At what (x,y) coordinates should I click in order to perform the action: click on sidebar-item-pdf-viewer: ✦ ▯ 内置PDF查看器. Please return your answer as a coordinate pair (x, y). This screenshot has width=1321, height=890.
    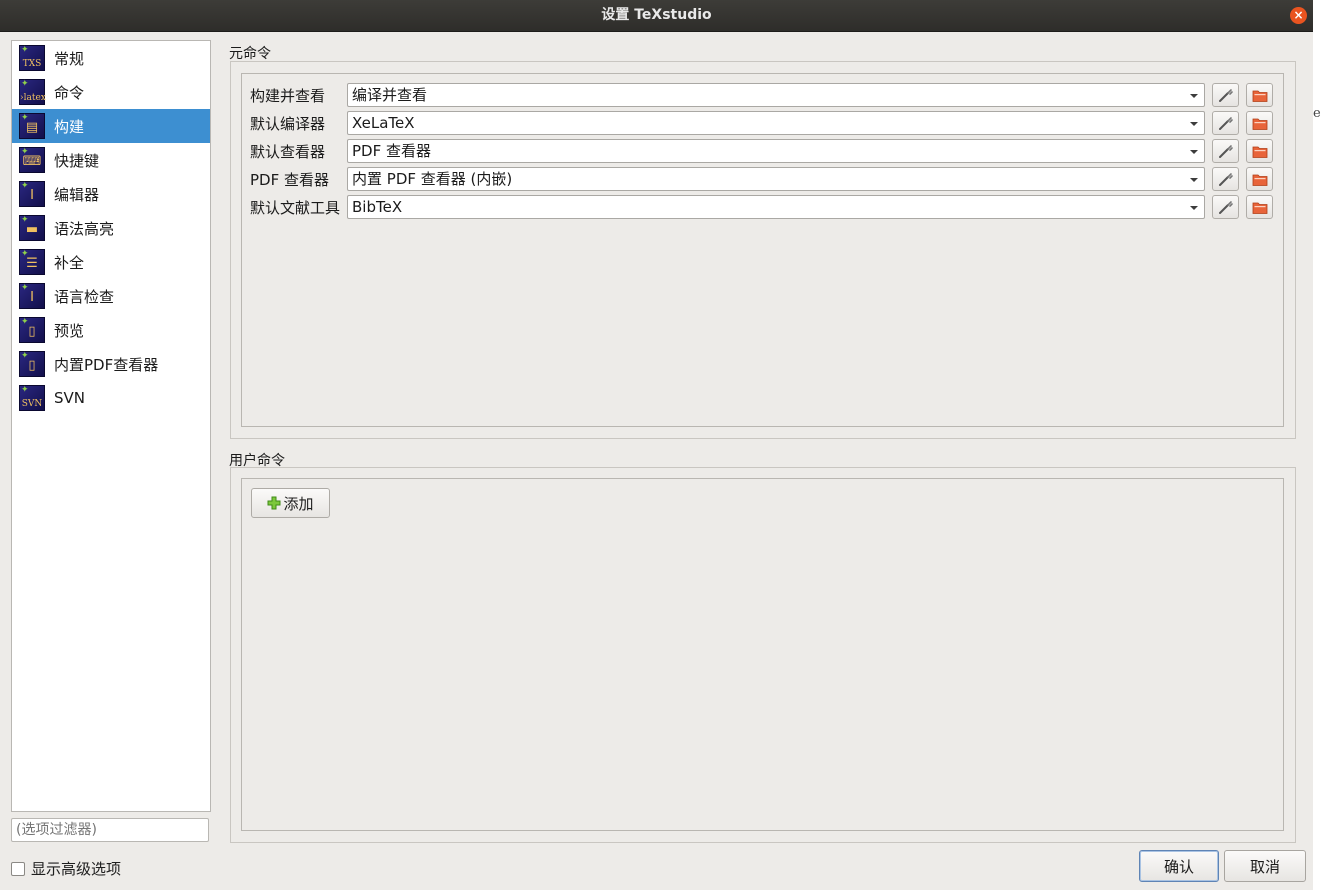
    Looking at the image, I should click on (111, 364).